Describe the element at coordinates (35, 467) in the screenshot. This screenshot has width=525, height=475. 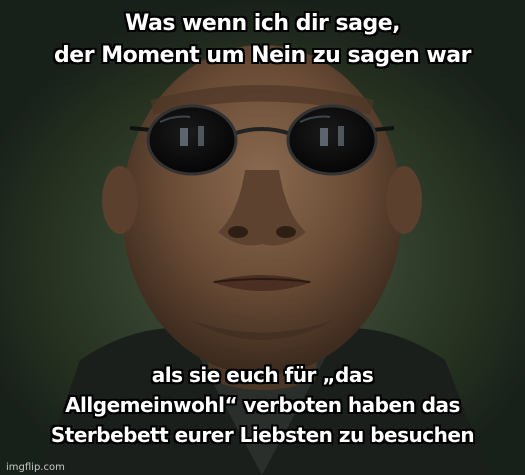
I see `imgflip-watermark: imgflip.com` at that location.